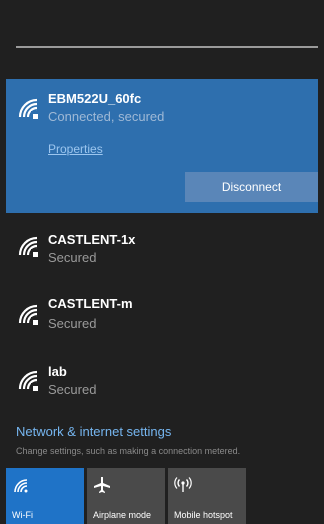 This screenshot has width=324, height=524. Describe the element at coordinates (75, 149) in the screenshot. I see `properties-link: Properties` at that location.